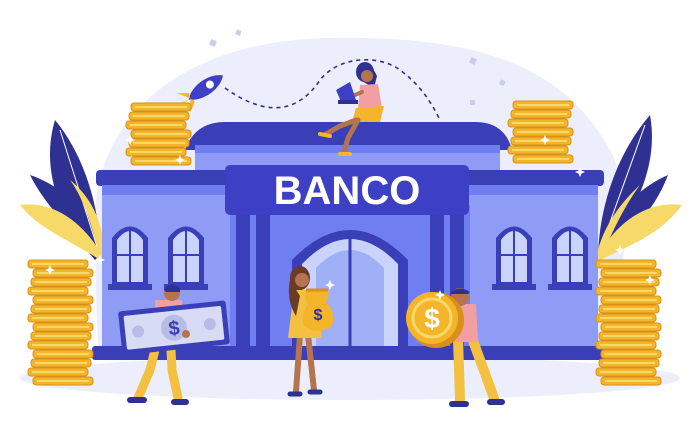 The width and height of the screenshot is (700, 435). What do you see at coordinates (173, 328) in the screenshot?
I see `banknote-symbol: $` at bounding box center [173, 328].